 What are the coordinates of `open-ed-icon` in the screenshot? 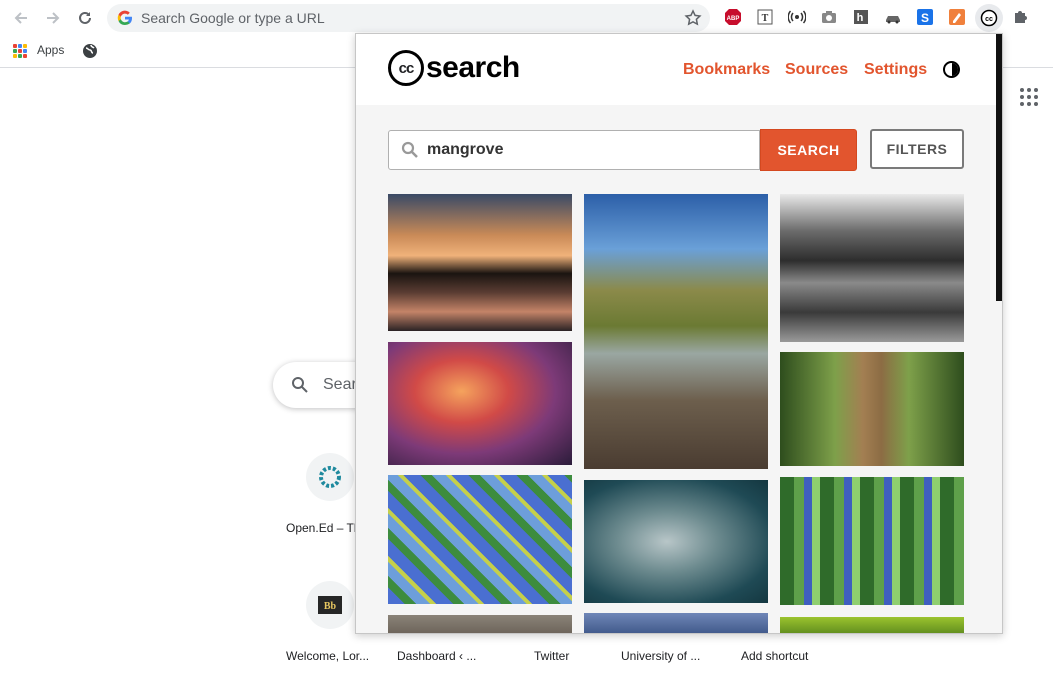 It's located at (330, 477).